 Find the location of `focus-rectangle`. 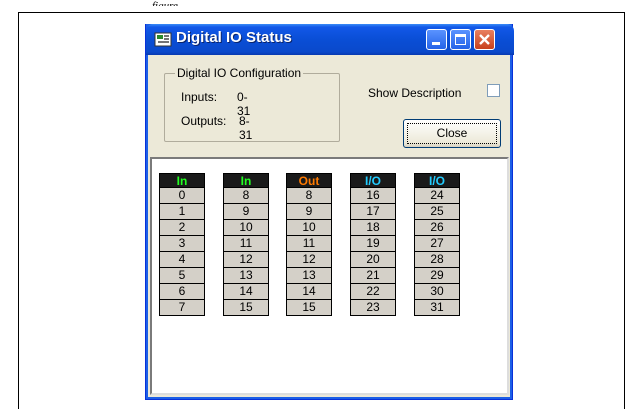

focus-rectangle is located at coordinates (452, 133).